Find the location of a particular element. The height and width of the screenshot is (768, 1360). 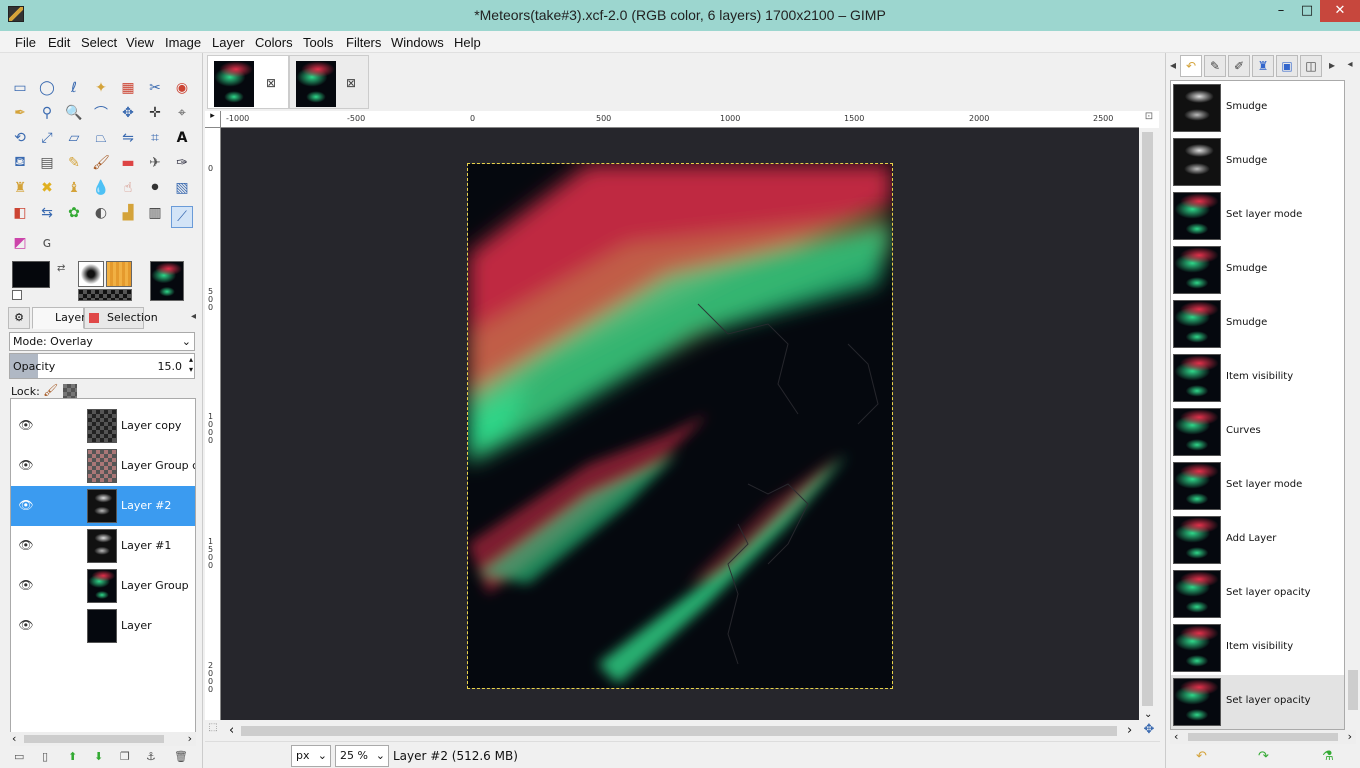

scroll-down-icon: ⌄ is located at coordinates (1148, 714).